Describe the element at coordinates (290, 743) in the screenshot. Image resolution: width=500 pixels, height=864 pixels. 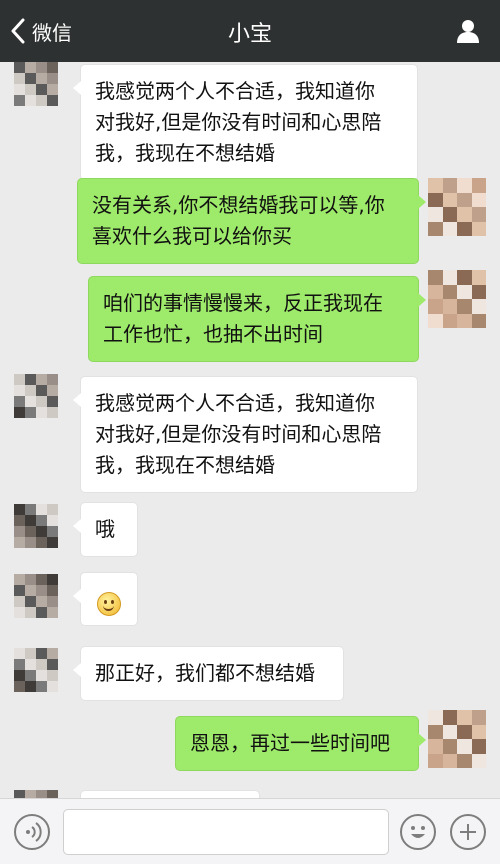
I see `message-line: 恩恩，再过一些时间吧` at that location.